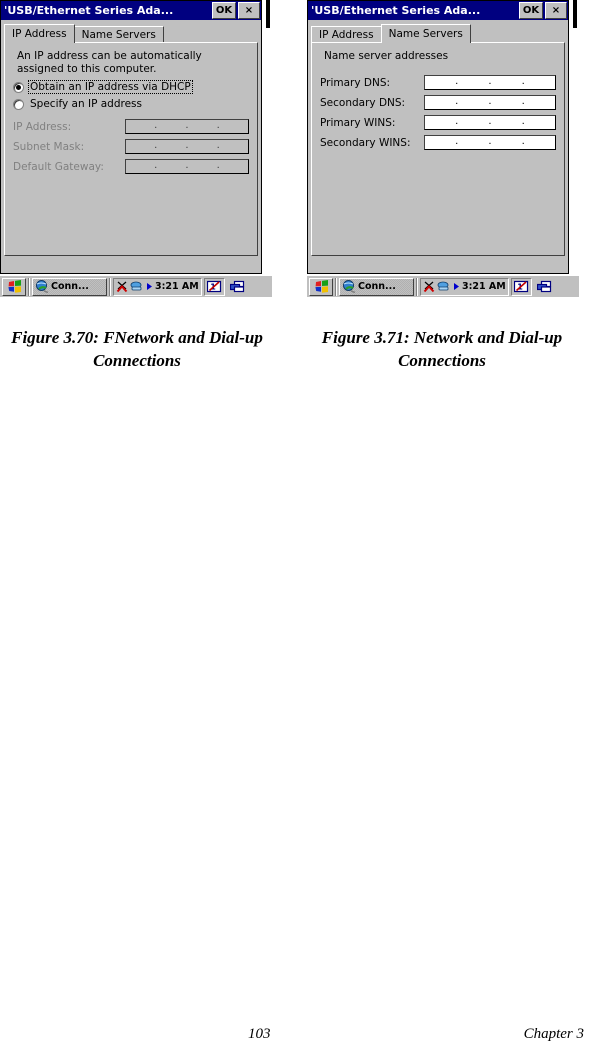  What do you see at coordinates (553, 1034) in the screenshot?
I see `chapter-label: Chapter 3` at bounding box center [553, 1034].